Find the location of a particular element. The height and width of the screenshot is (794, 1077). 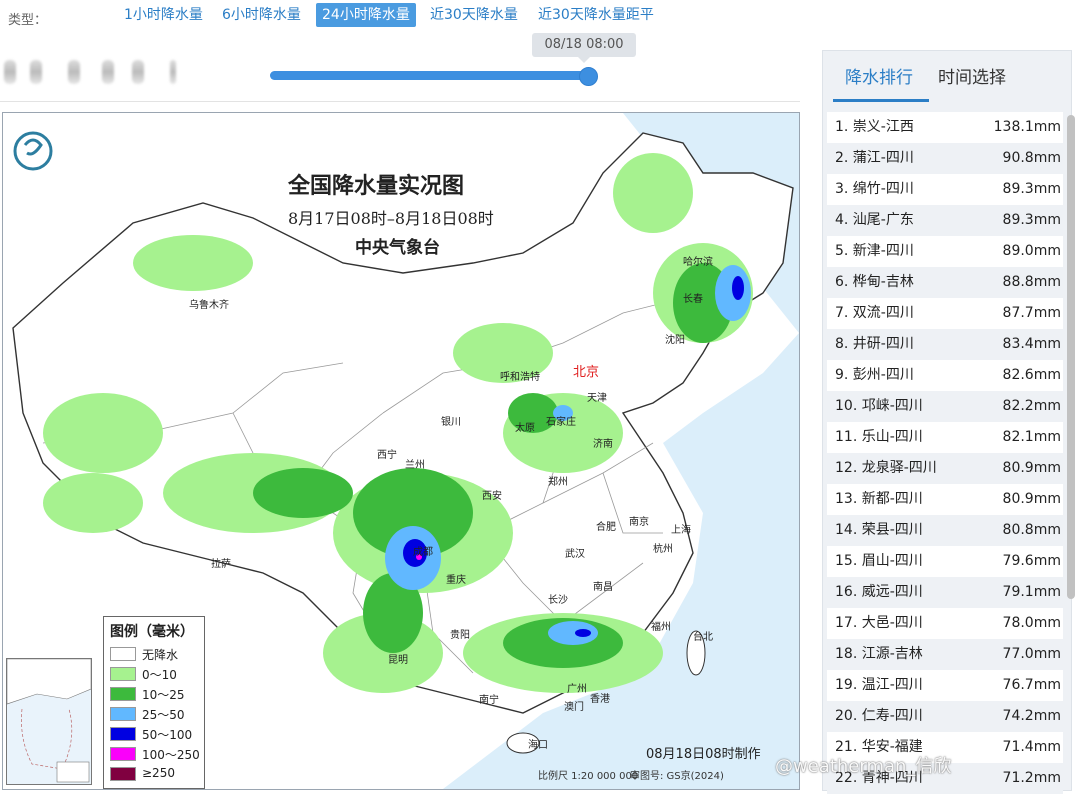

ranking-row: 19. 温江-四川 76.7mm is located at coordinates (945, 685).